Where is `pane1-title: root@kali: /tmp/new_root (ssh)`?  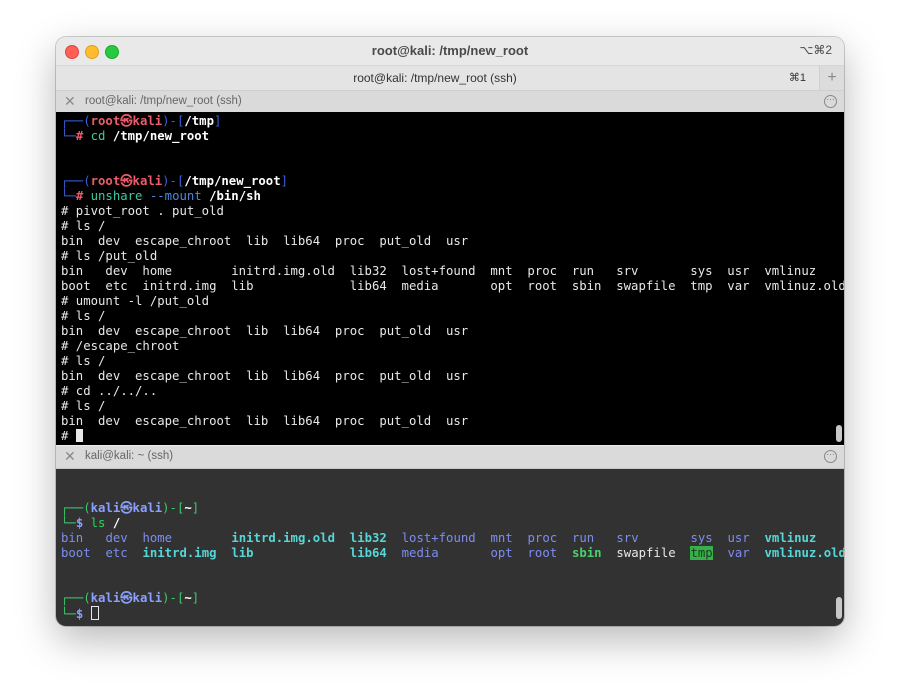
pane1-title: root@kali: /tmp/new_root (ssh) is located at coordinates (163, 101).